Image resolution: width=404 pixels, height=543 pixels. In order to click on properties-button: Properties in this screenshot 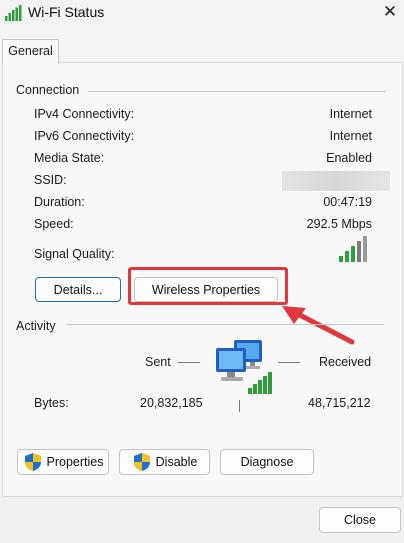, I will do `click(63, 462)`.